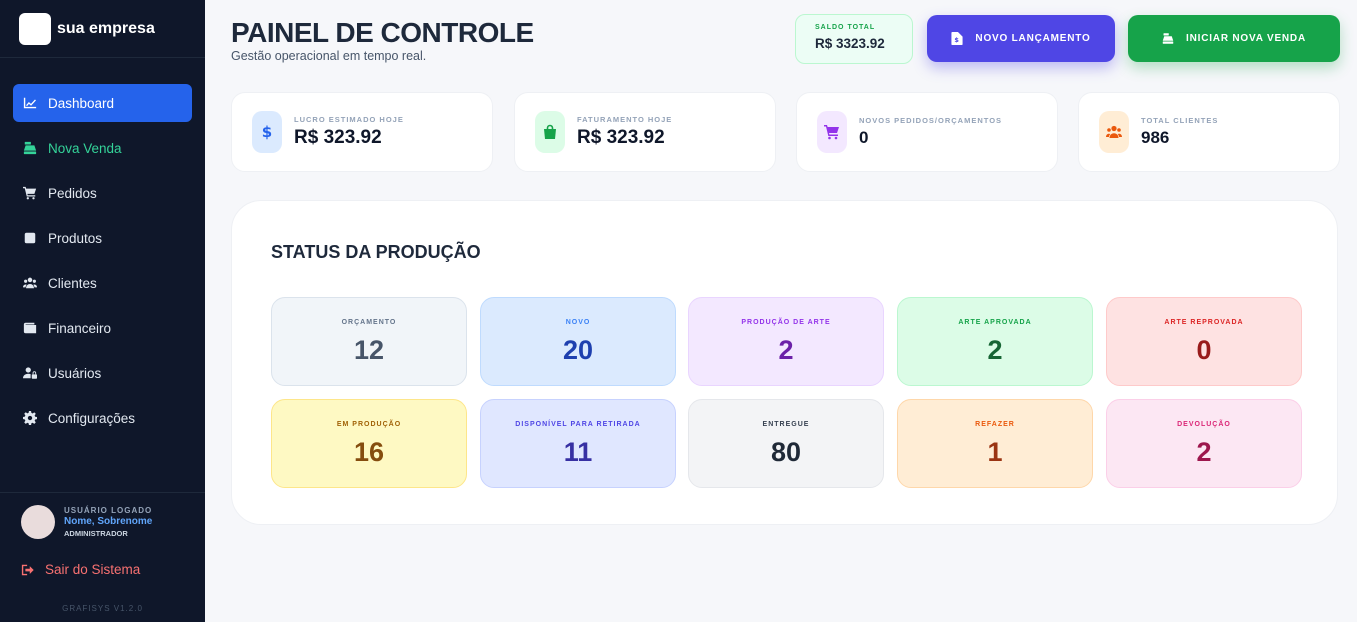 The width and height of the screenshot is (1357, 622). Describe the element at coordinates (92, 418) in the screenshot. I see `sidebar-item-label: Configurações` at that location.